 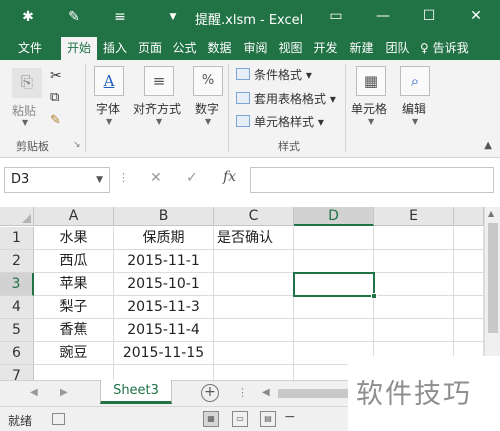 I want to click on font-label: 字体, so click(x=108, y=108).